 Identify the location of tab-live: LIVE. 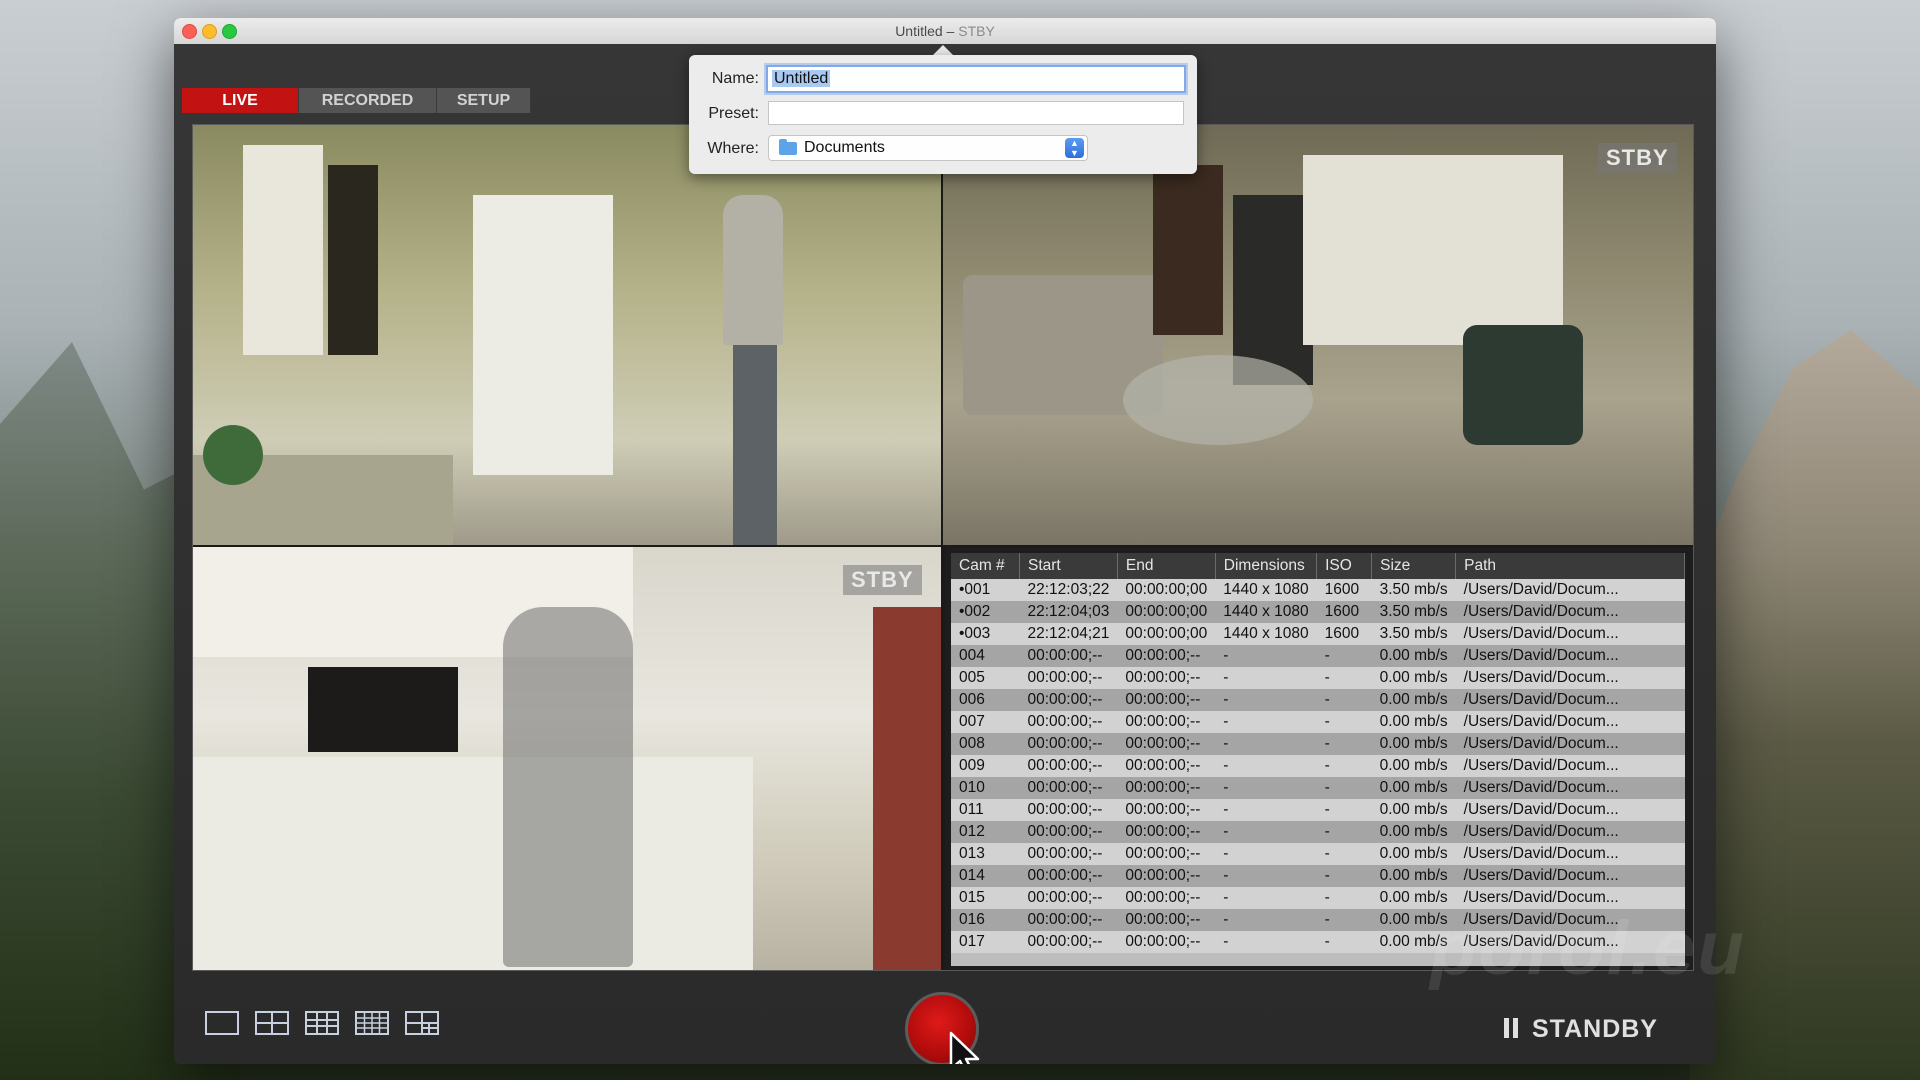
(240, 100).